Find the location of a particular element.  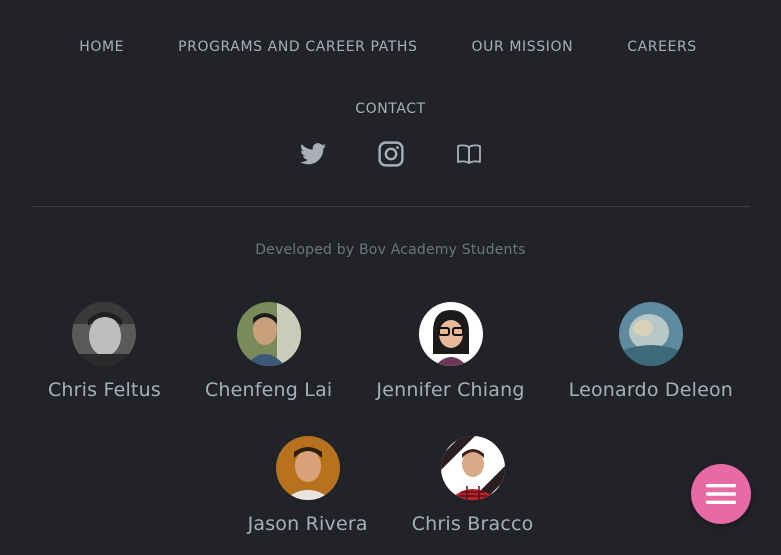

team-member-name: Jason Rivera is located at coordinates (307, 524).